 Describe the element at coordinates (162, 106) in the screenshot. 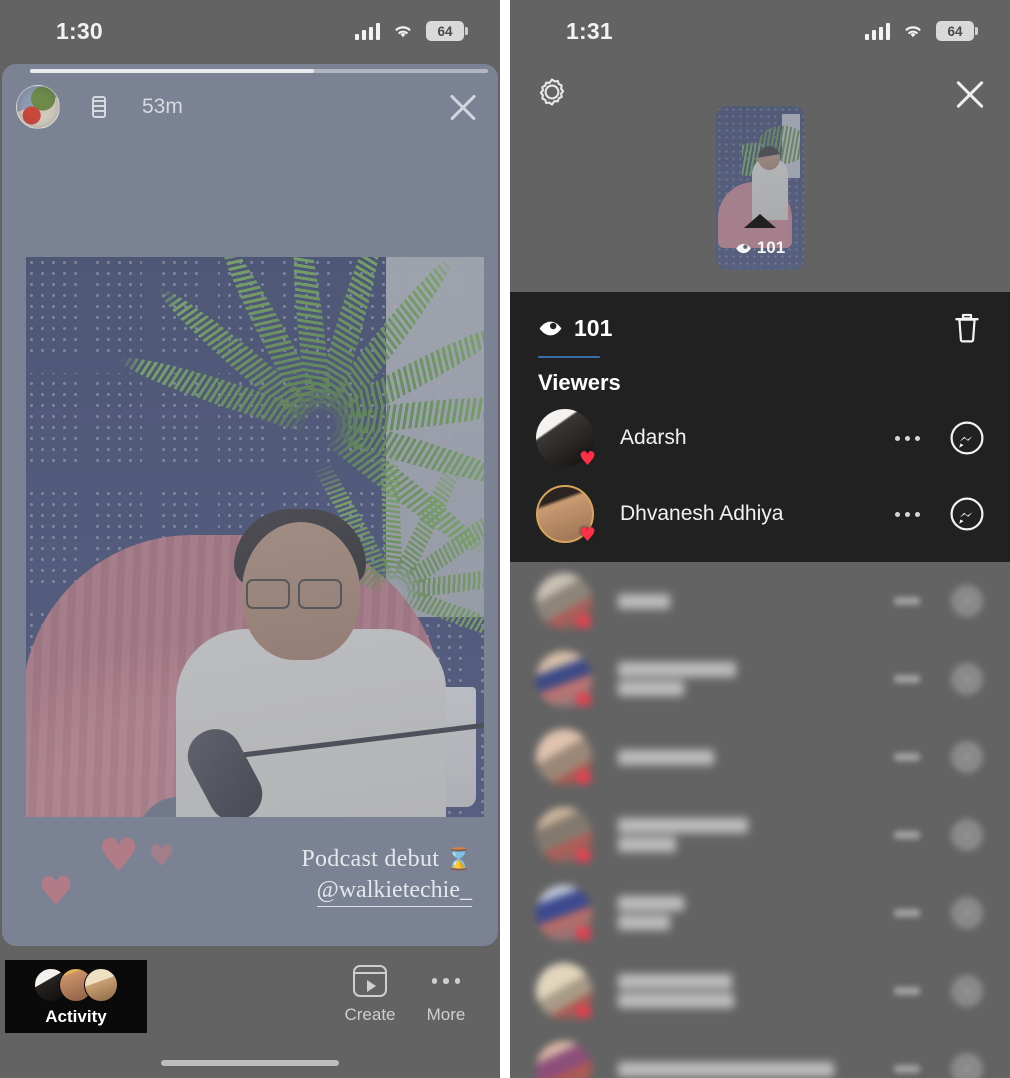

I see `story-timestamp: 53m` at that location.